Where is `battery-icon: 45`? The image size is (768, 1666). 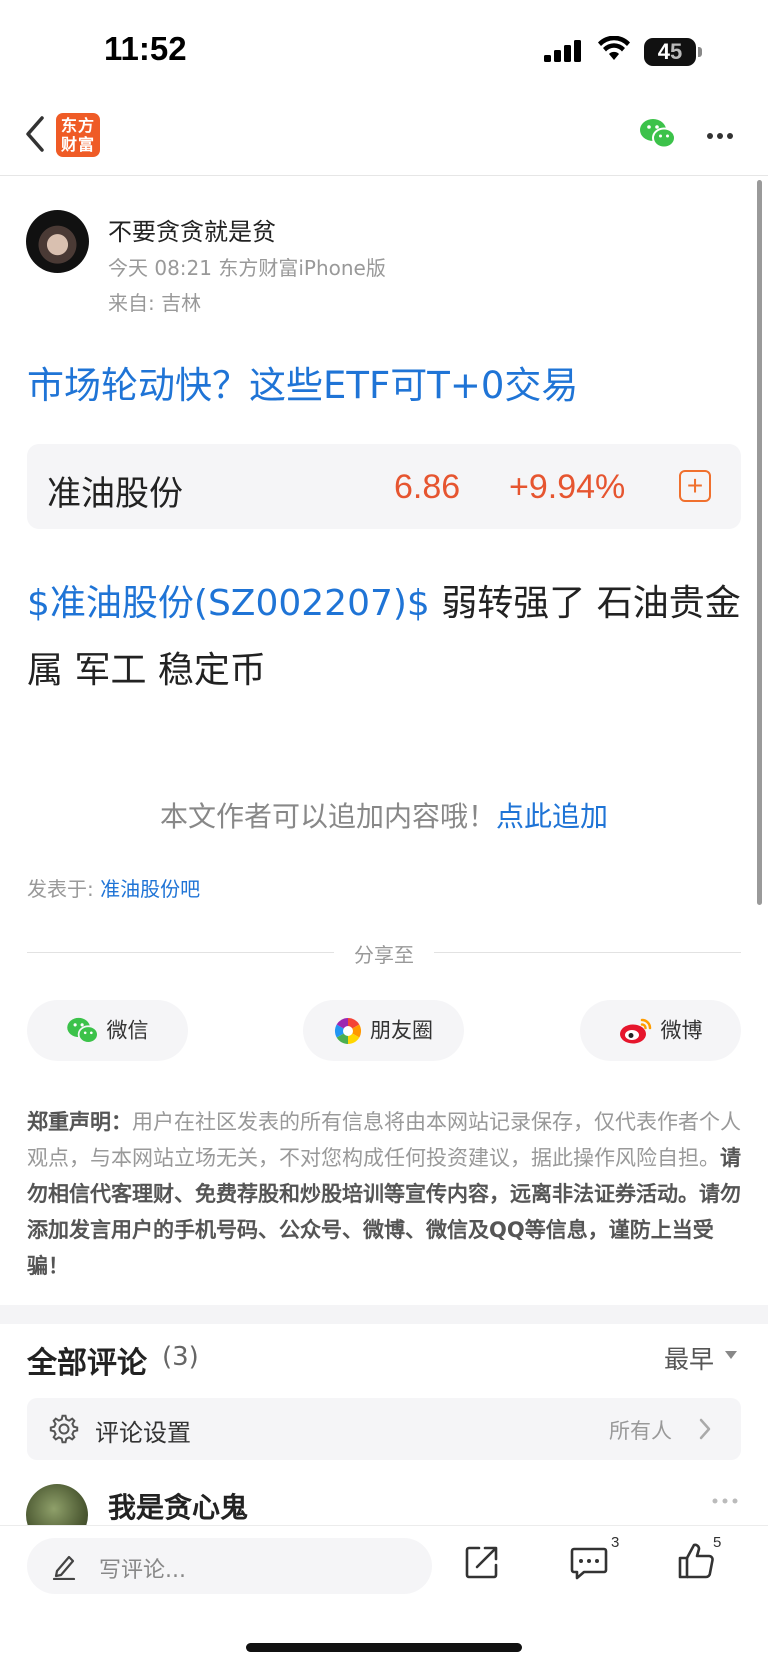 battery-icon: 45 is located at coordinates (670, 52).